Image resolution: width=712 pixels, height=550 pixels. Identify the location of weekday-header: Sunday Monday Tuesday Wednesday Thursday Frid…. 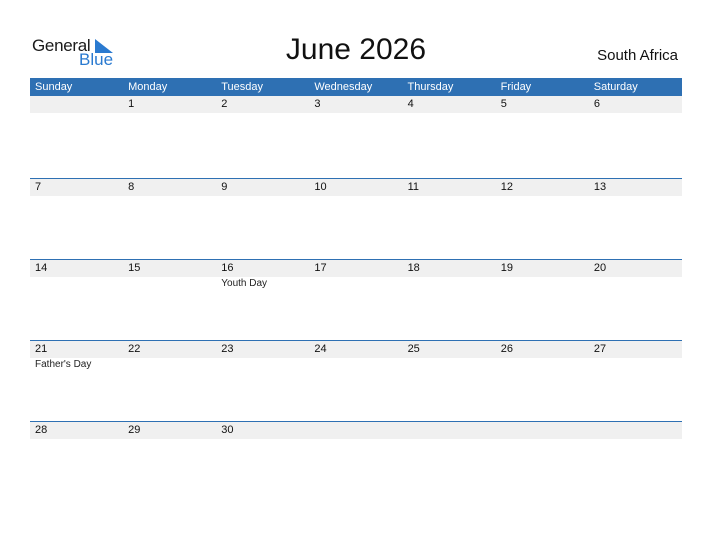
(356, 87).